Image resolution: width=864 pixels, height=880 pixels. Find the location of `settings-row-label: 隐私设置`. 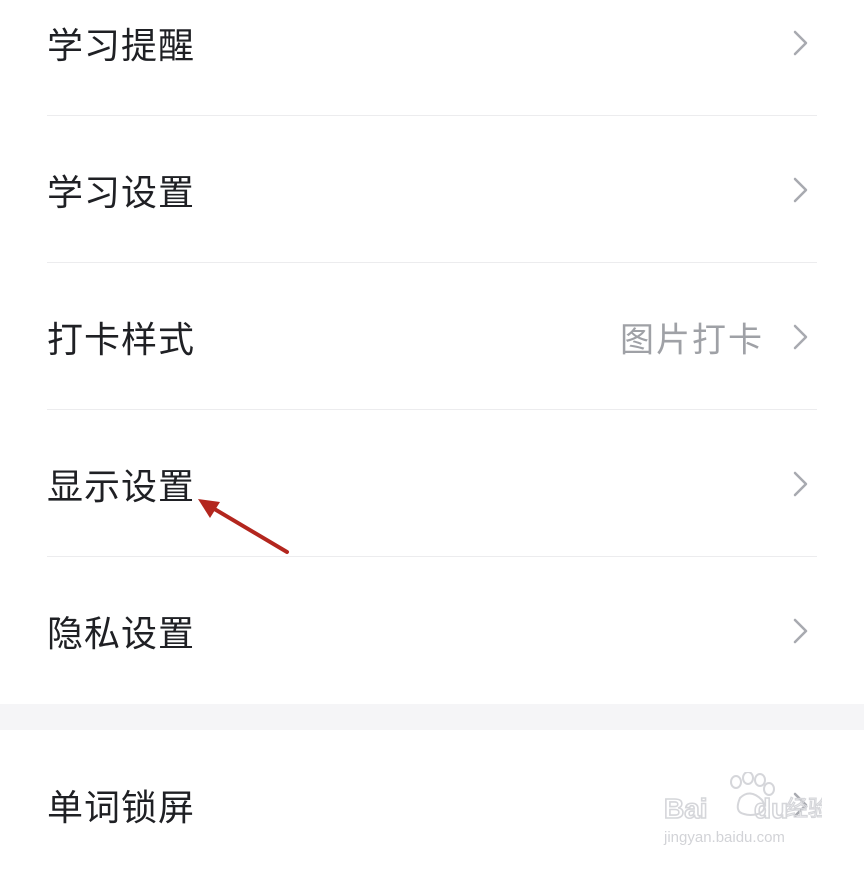

settings-row-label: 隐私设置 is located at coordinates (121, 634).